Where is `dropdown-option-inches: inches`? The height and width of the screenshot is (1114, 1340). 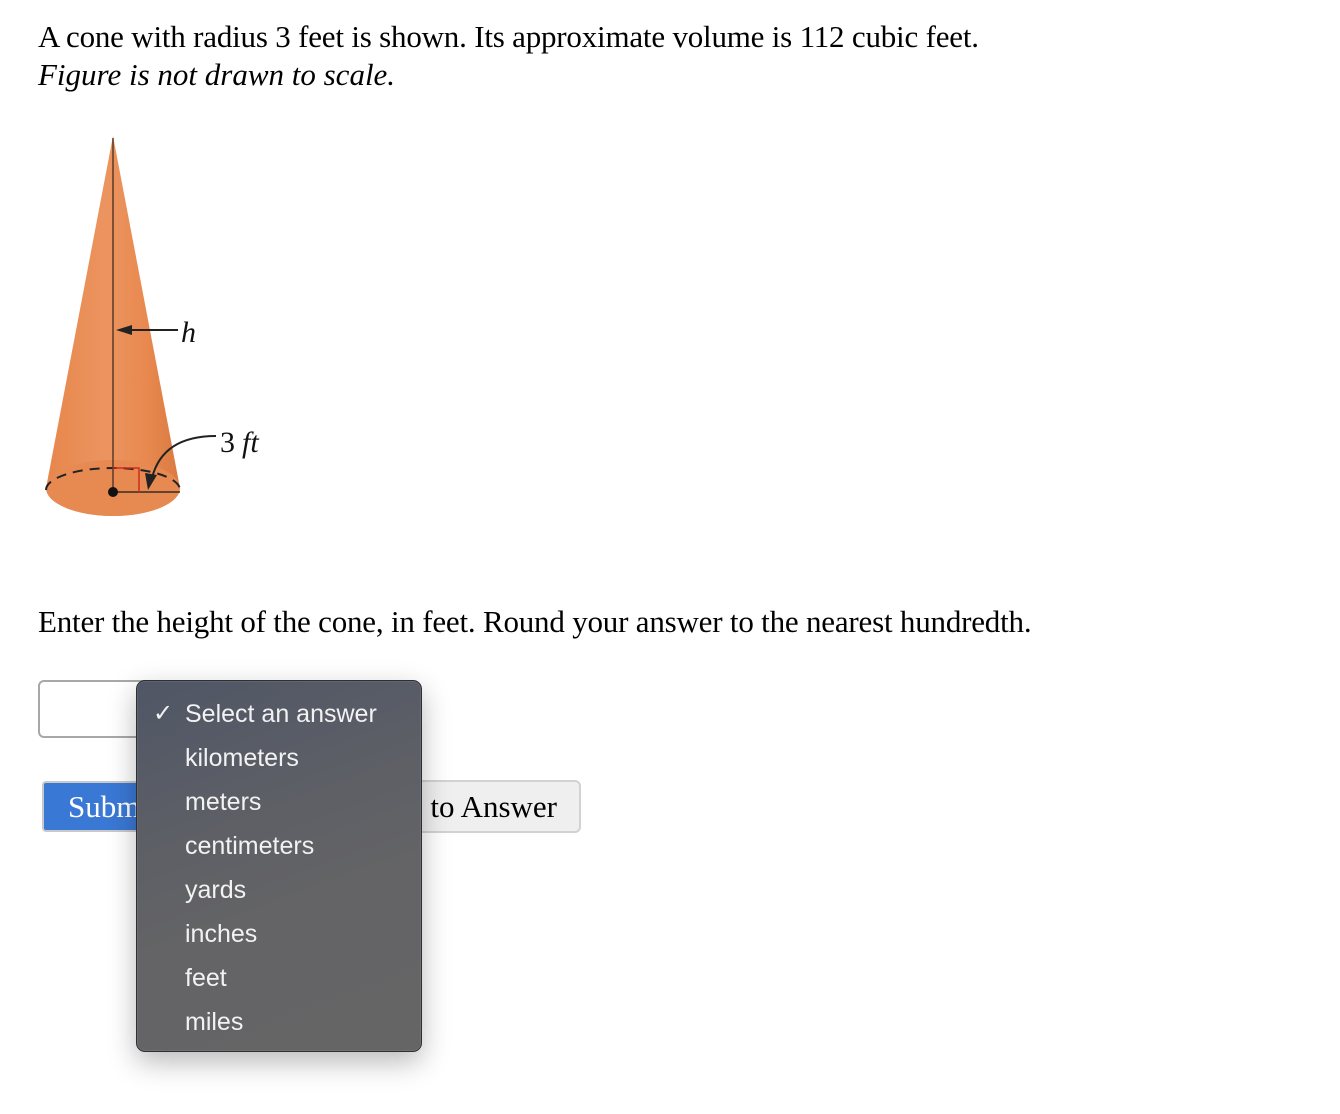 dropdown-option-inches: inches is located at coordinates (279, 934).